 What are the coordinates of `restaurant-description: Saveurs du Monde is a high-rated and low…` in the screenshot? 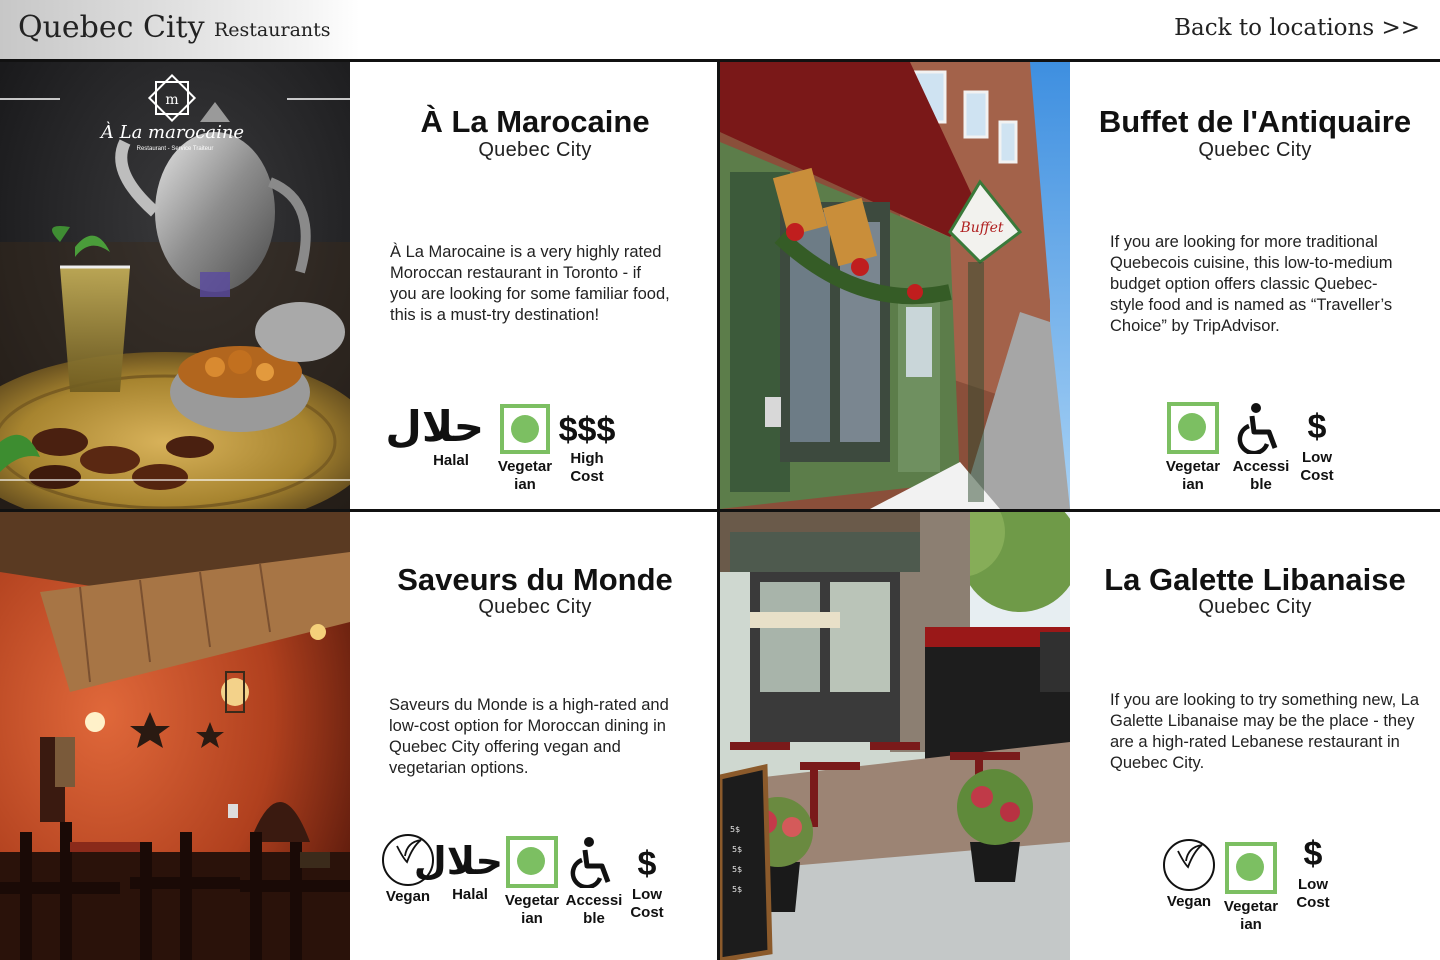 It's located at (529, 736).